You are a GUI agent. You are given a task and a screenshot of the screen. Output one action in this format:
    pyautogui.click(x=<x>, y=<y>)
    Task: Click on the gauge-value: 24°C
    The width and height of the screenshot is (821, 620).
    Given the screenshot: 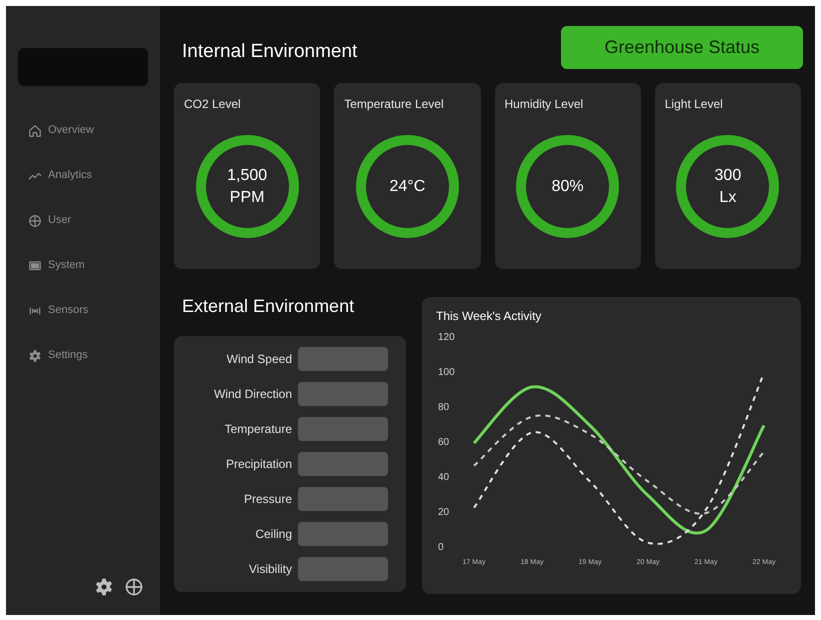 What is the action you would take?
    pyautogui.click(x=408, y=186)
    